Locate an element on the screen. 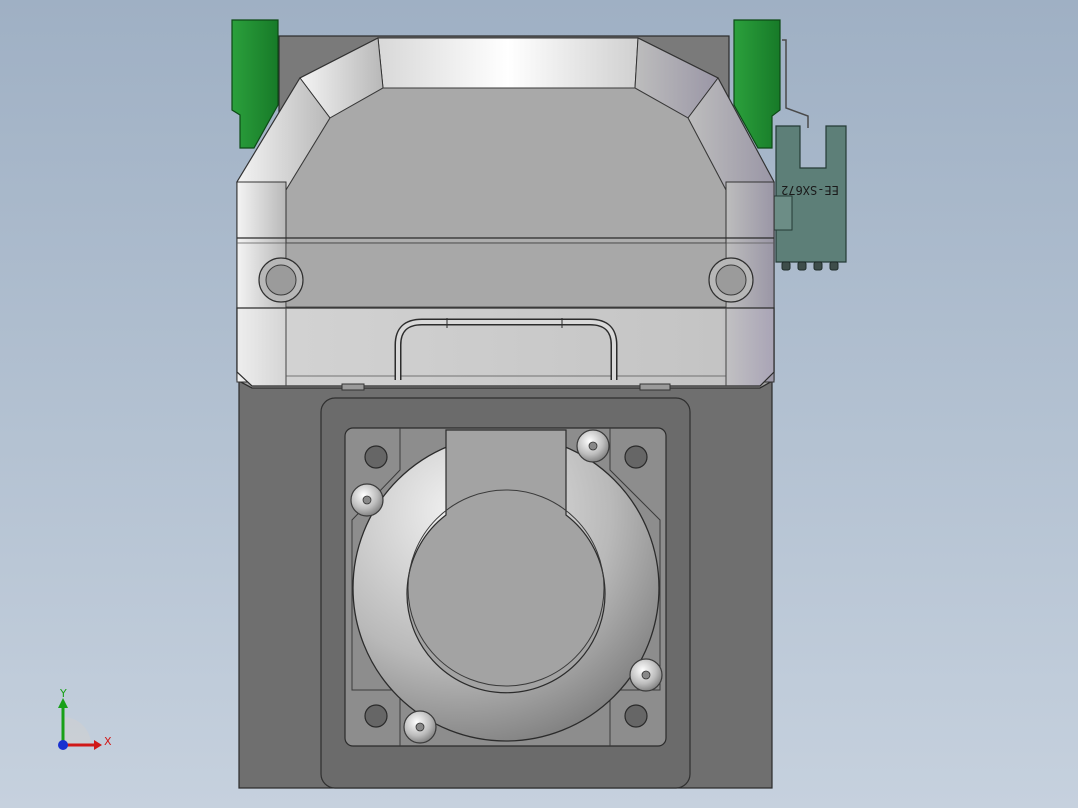  axis-triad: X Y is located at coordinates (85, 718).